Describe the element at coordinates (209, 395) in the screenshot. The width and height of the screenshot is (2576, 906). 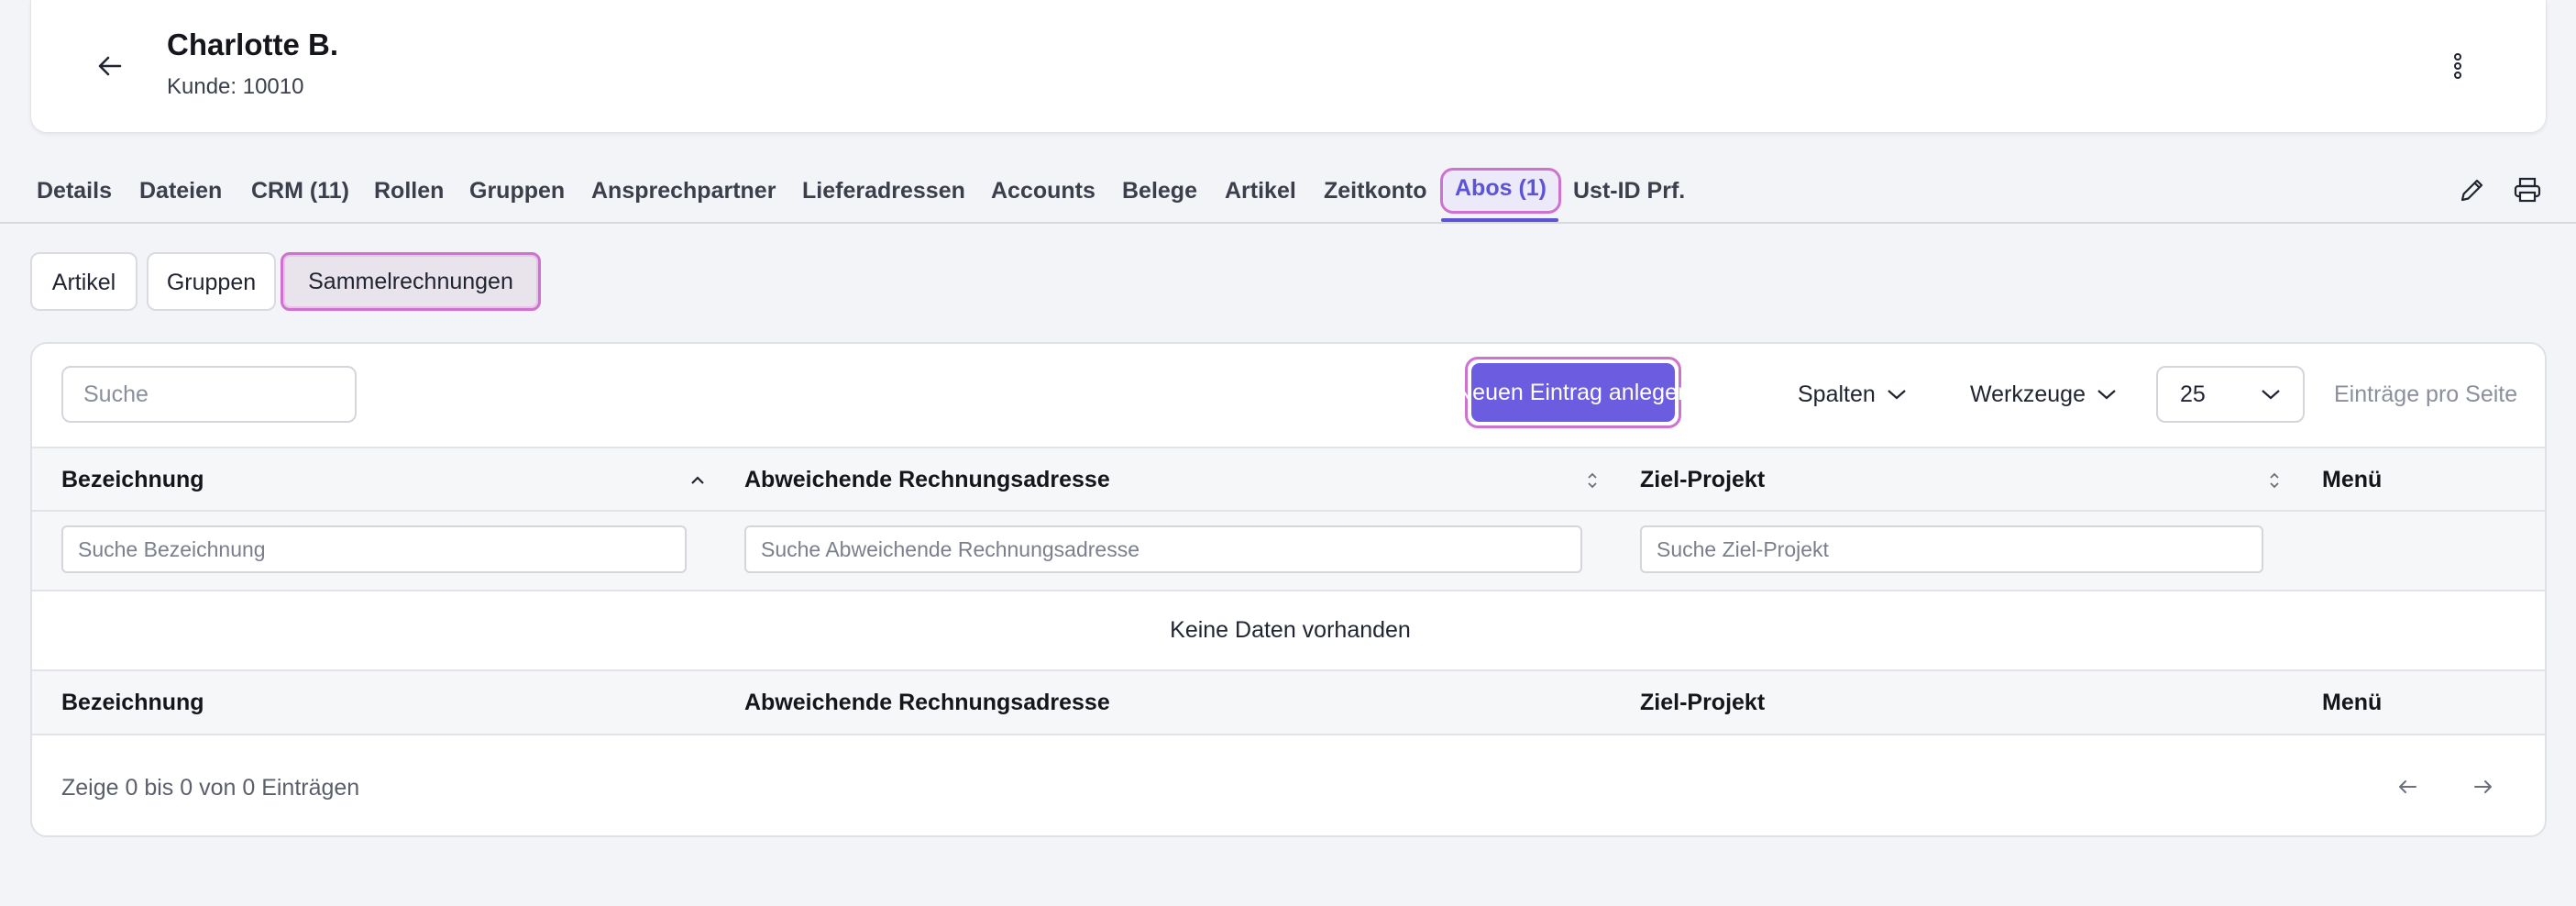
I see `search-input` at that location.